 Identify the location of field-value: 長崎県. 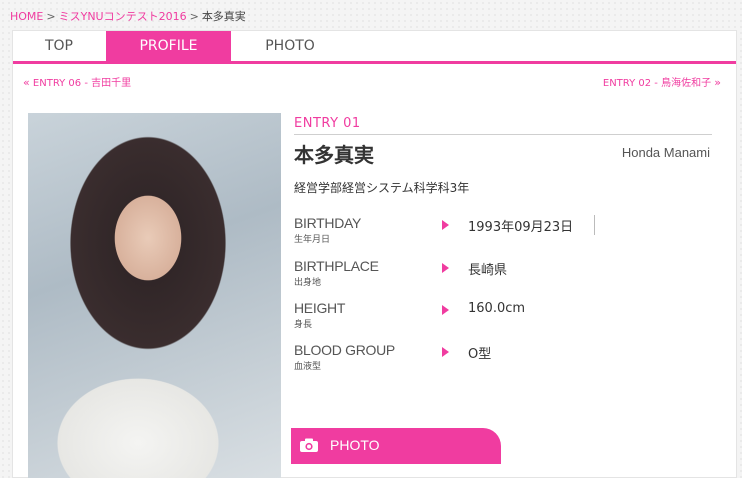
(488, 270).